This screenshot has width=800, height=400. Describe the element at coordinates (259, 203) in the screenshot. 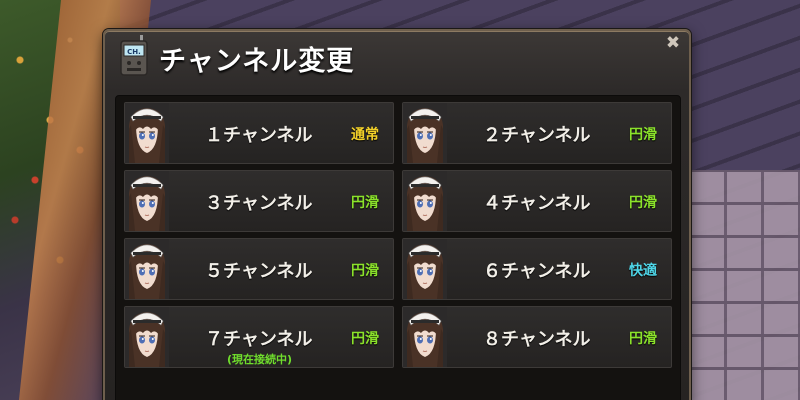

I see `channel-name: ３チャンネル` at that location.